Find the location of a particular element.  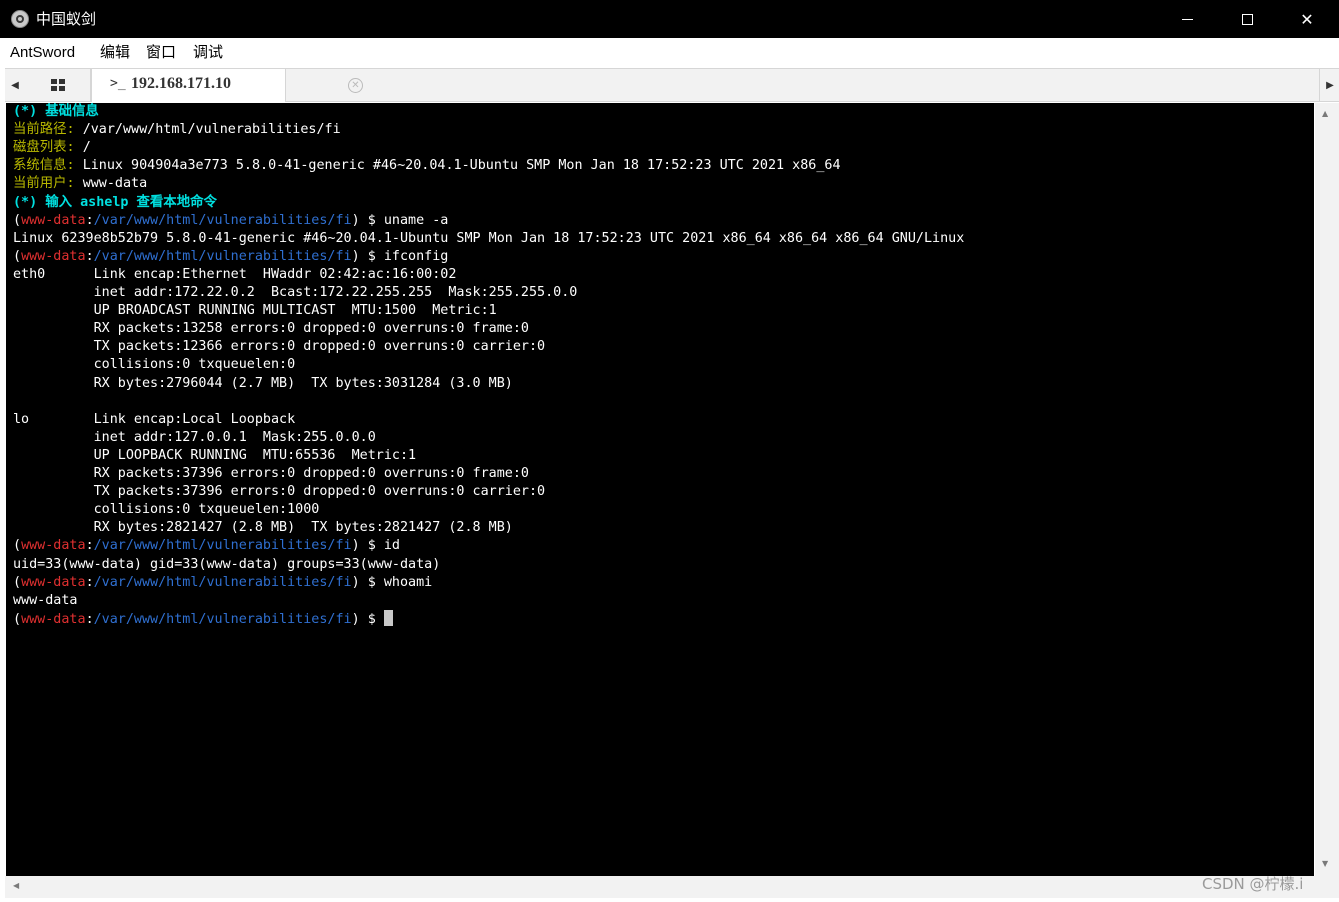

terminal-line: www-data is located at coordinates (45, 601).